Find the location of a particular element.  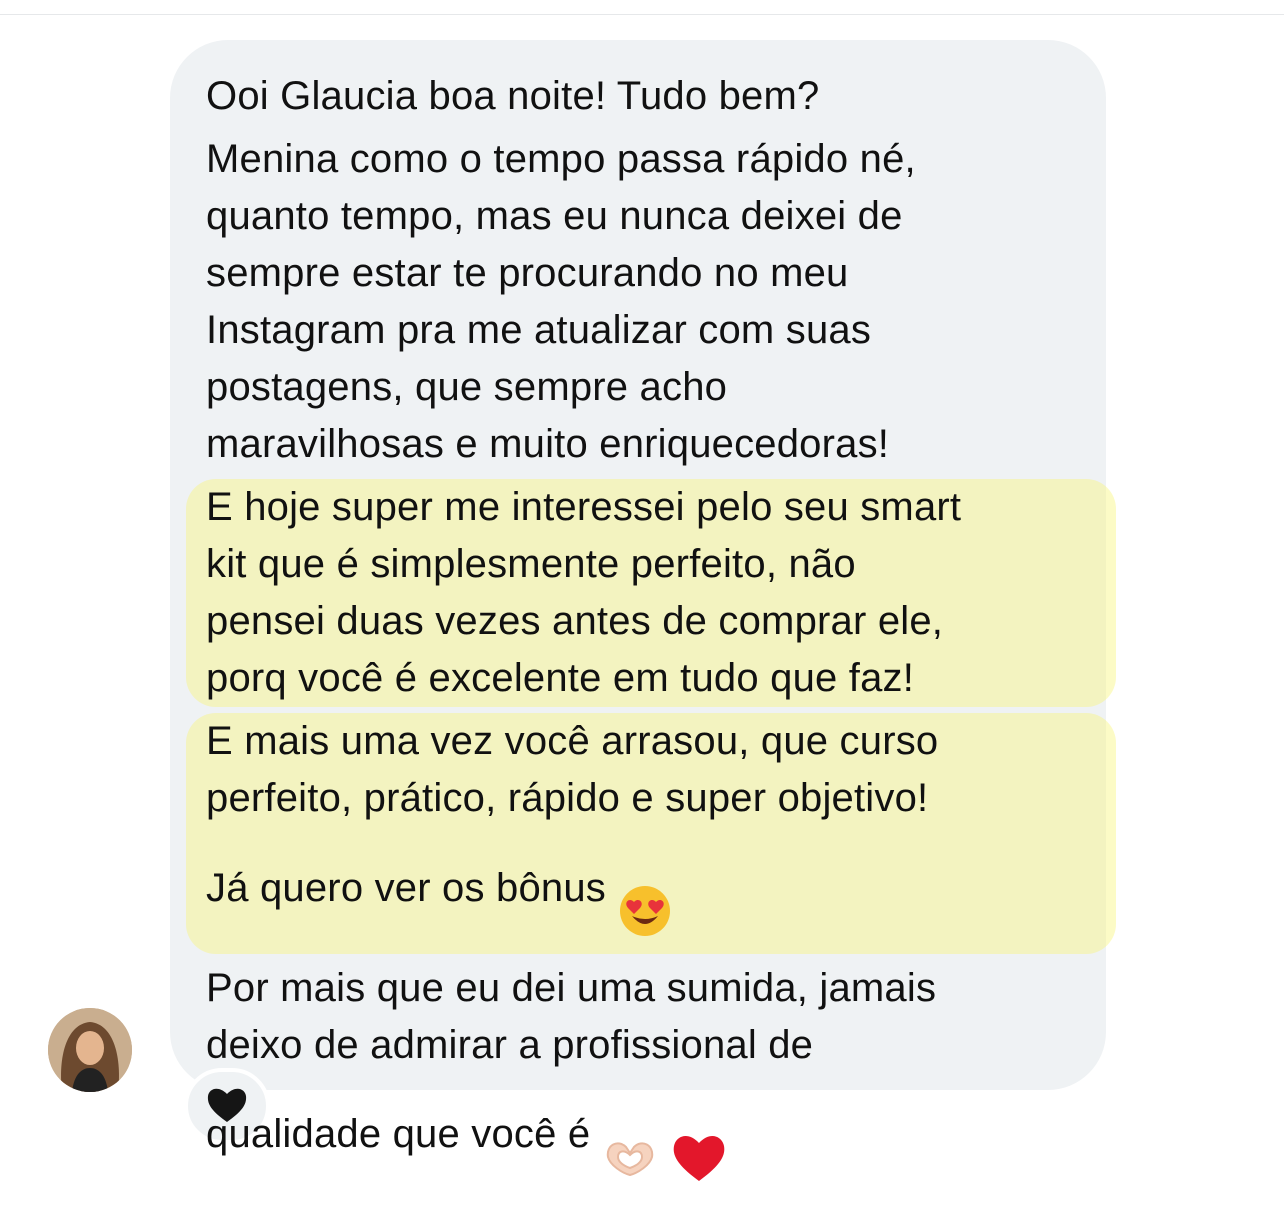

heart-eyes-face-icon is located at coordinates (645, 890).